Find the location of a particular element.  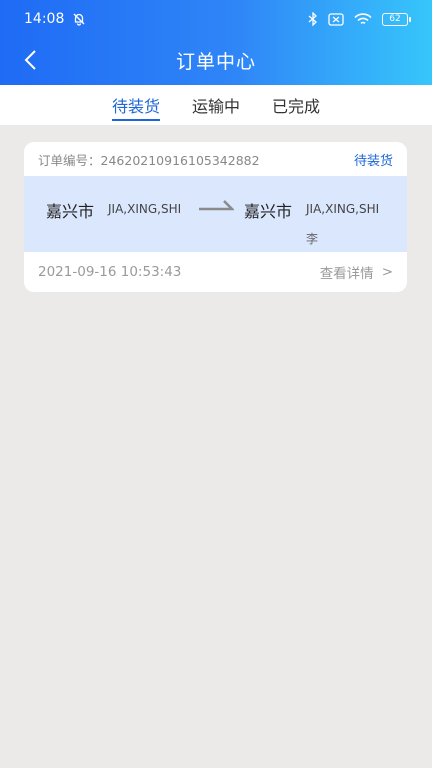

app-header: 14:08 62 订单中心 is located at coordinates (216, 42).